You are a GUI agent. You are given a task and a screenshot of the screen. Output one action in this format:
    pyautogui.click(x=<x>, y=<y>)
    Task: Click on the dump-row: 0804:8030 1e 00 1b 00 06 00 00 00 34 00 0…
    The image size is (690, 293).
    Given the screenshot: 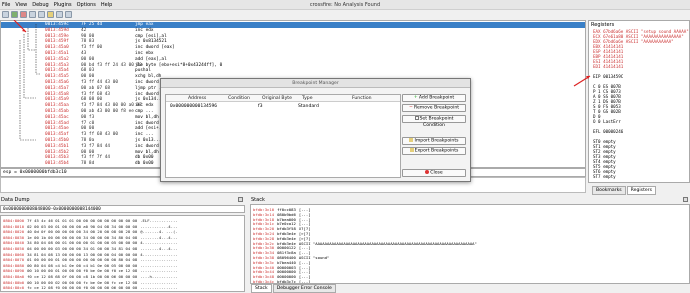 What is the action you would take?
    pyautogui.click(x=90, y=237)
    